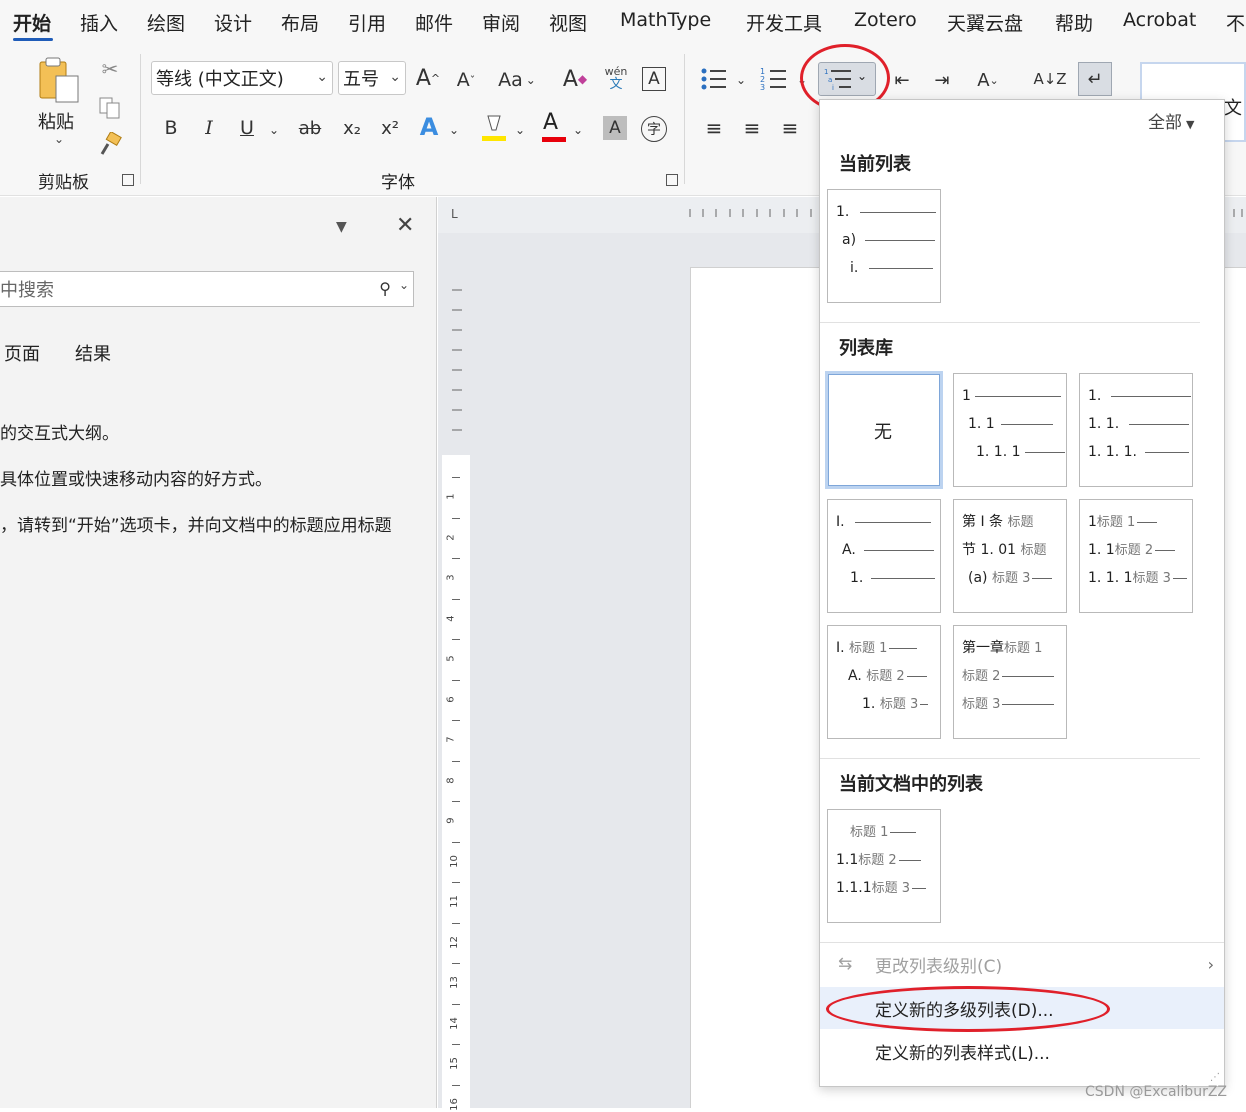 The width and height of the screenshot is (1246, 1112). Describe the element at coordinates (615, 128) in the screenshot. I see `character-shading-icon: A` at that location.